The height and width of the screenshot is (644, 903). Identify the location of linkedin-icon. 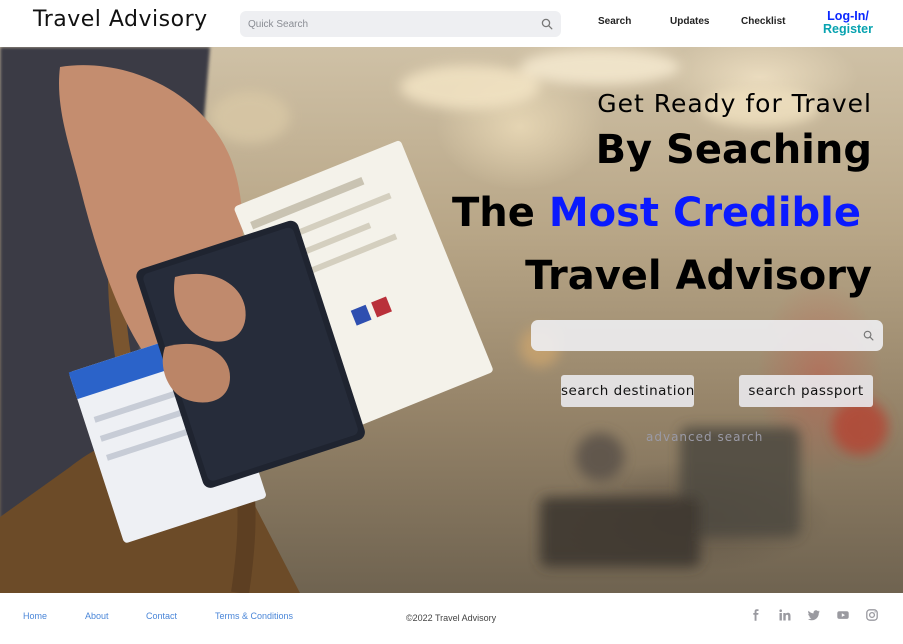
(785, 615).